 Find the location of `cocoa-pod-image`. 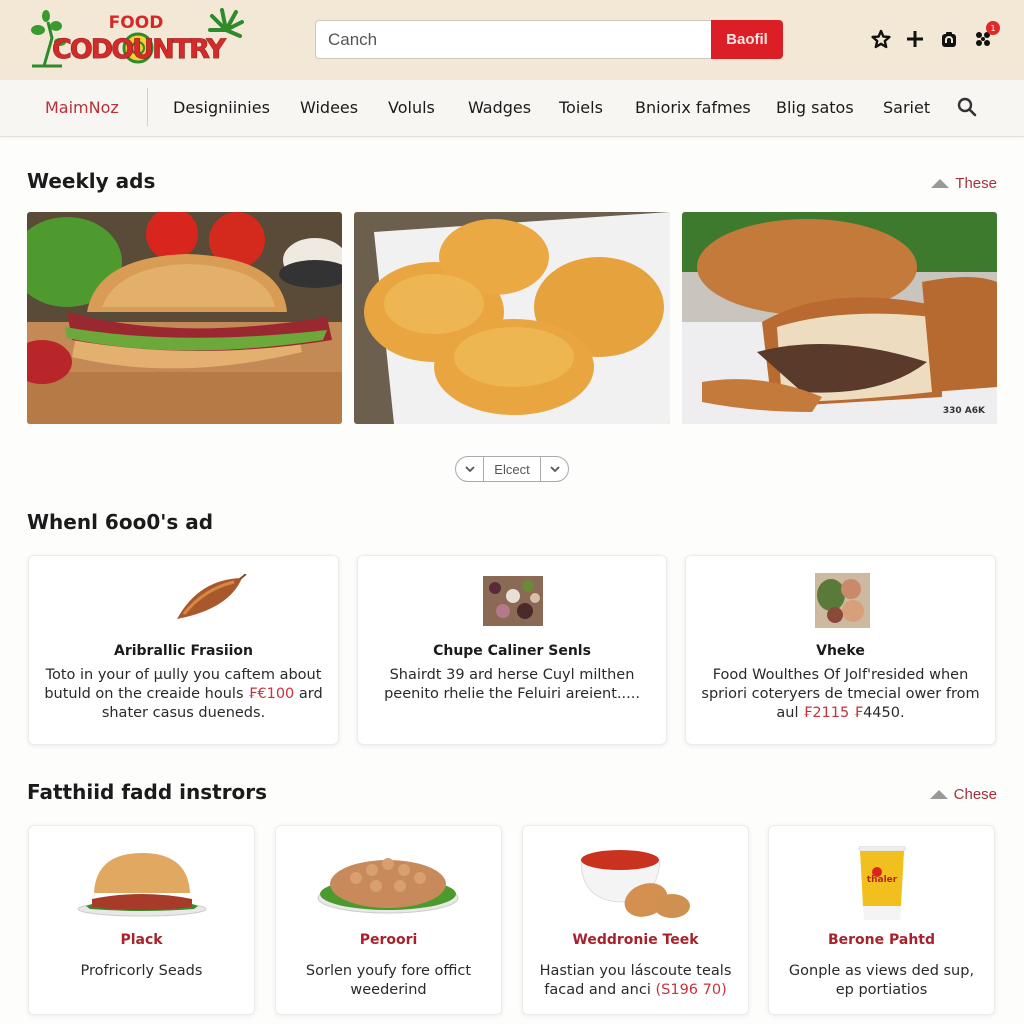

cocoa-pod-image is located at coordinates (212, 596).